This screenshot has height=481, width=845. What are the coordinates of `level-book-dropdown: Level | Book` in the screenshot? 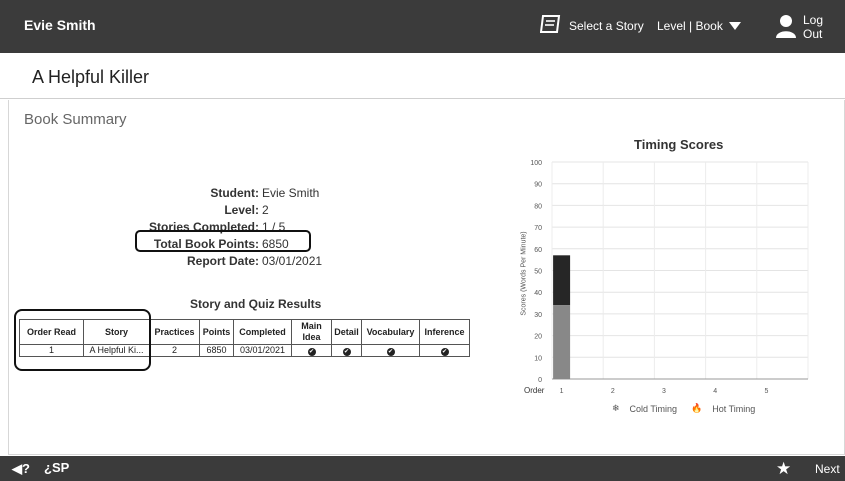 It's located at (699, 26).